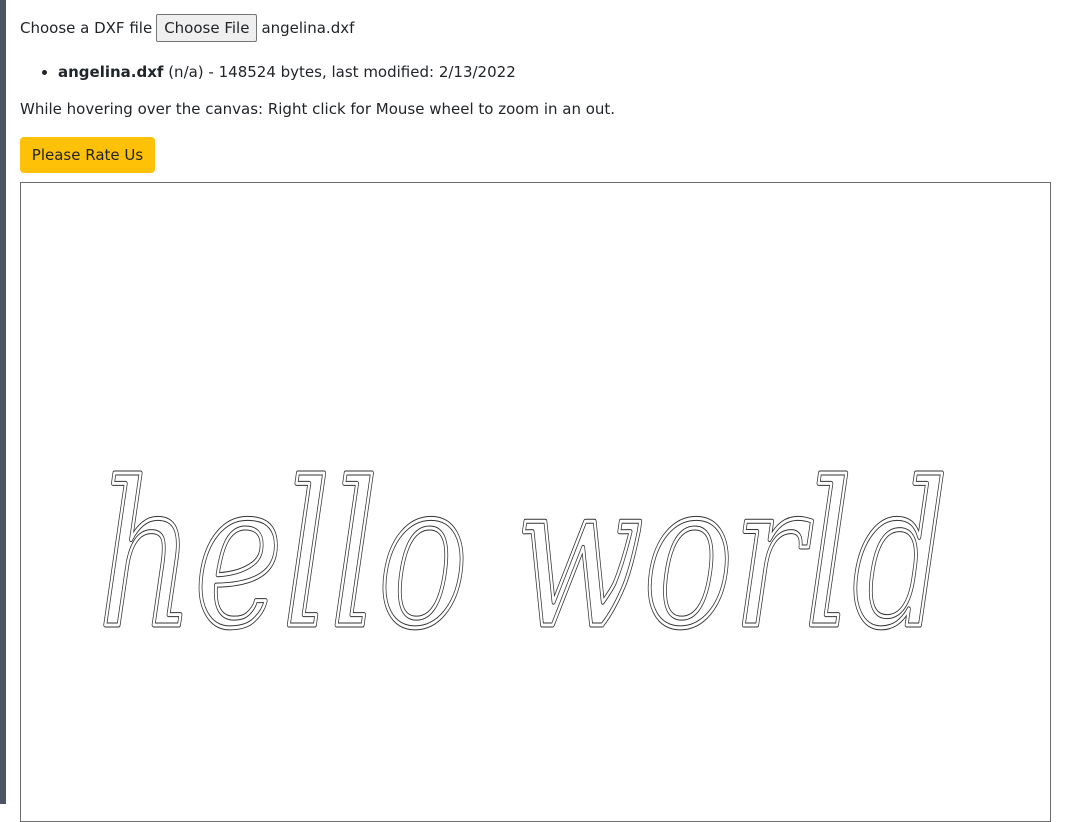 The height and width of the screenshot is (822, 1076). What do you see at coordinates (3, 402) in the screenshot?
I see `window-left-border` at bounding box center [3, 402].